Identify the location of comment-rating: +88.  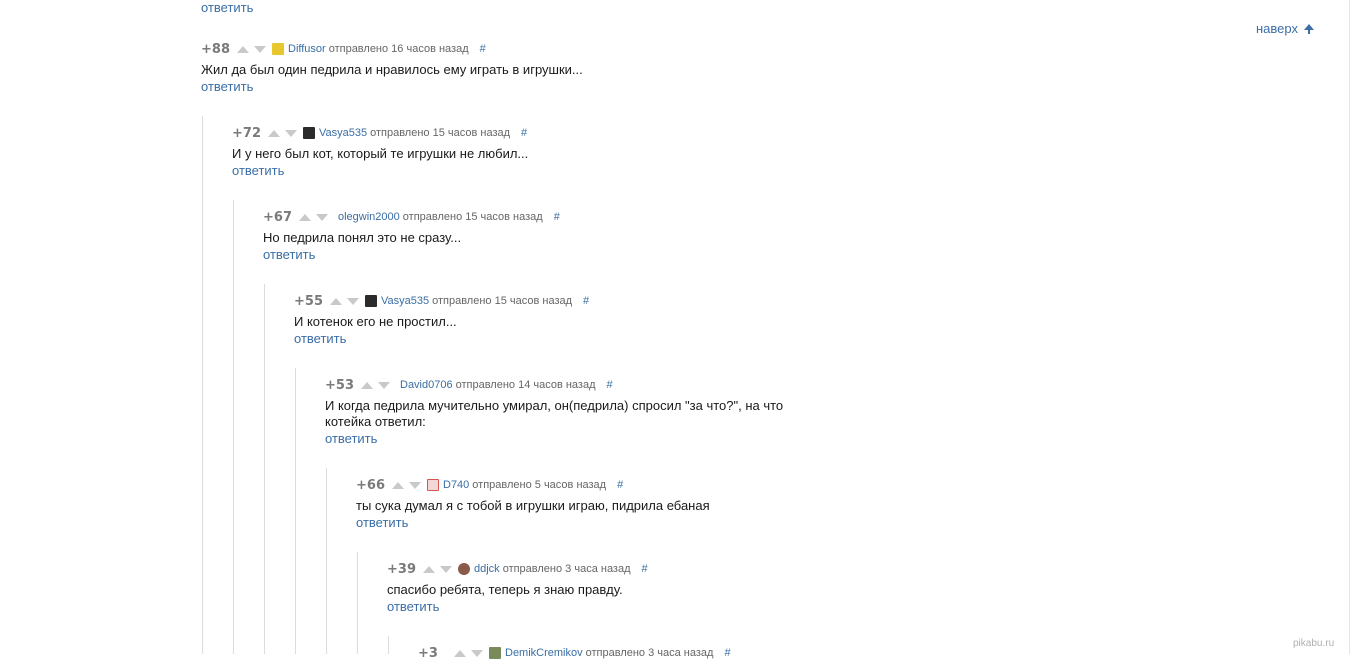
(215, 49).